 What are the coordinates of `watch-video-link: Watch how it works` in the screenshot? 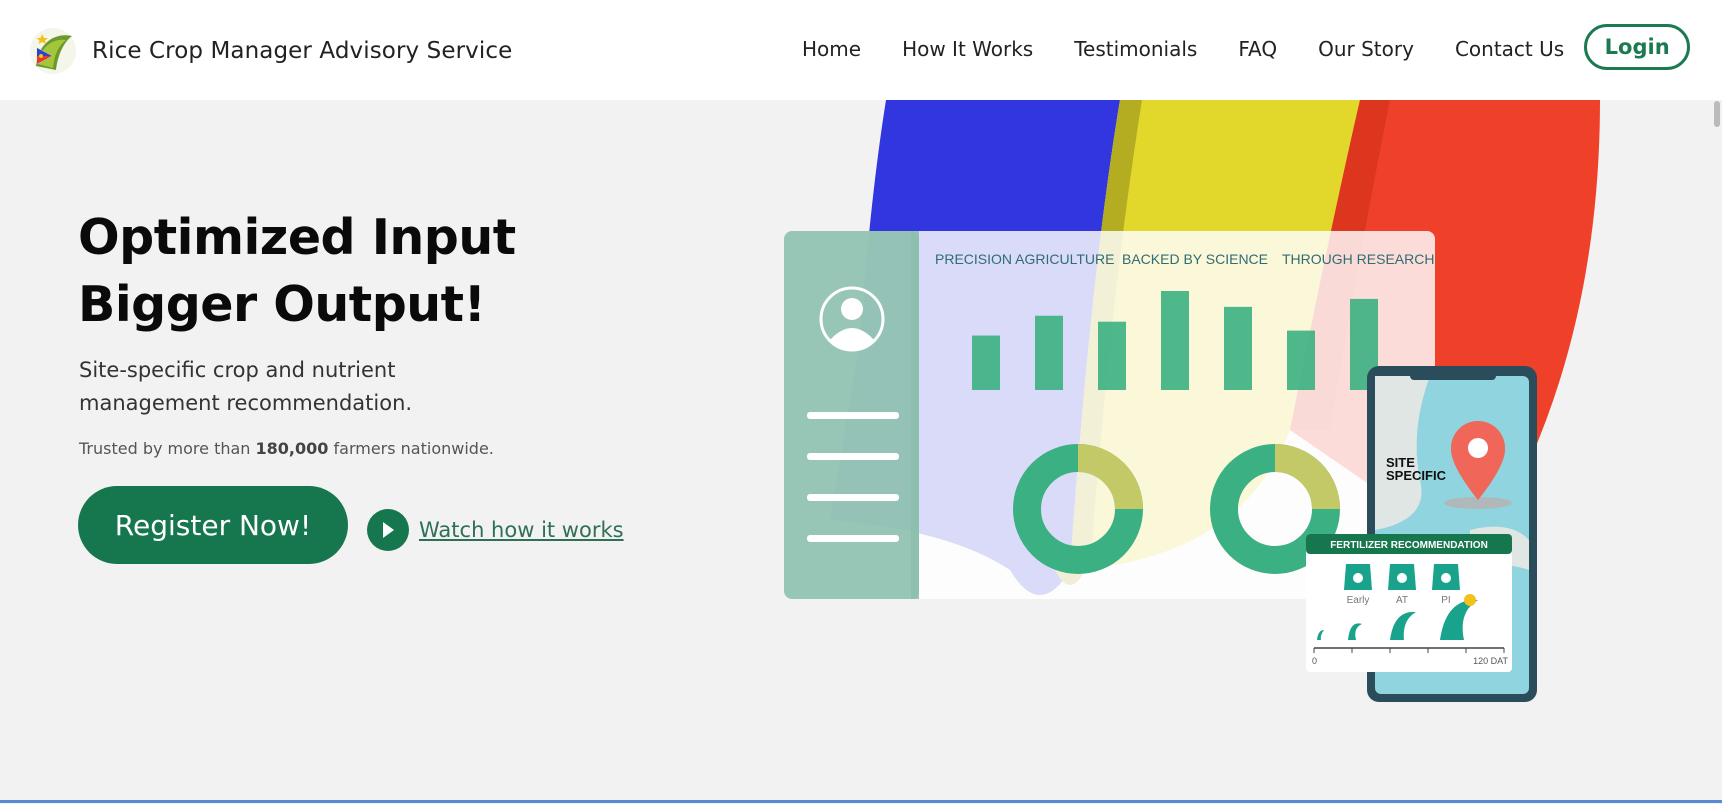 It's located at (495, 530).